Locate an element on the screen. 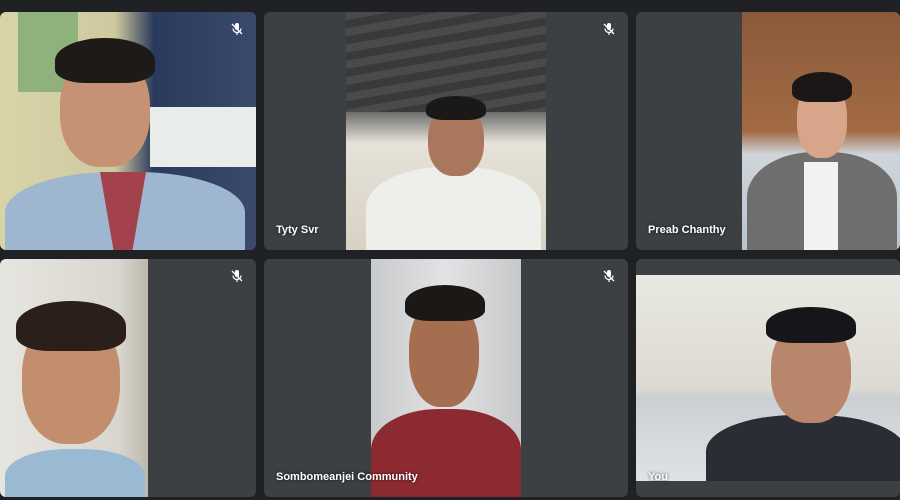 Image resolution: width=900 pixels, height=500 pixels. self-view-tile: You is located at coordinates (768, 378).